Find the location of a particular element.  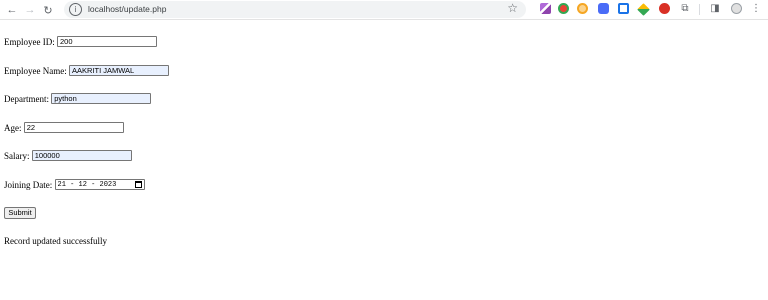

profile-avatar-icon is located at coordinates (736, 8).